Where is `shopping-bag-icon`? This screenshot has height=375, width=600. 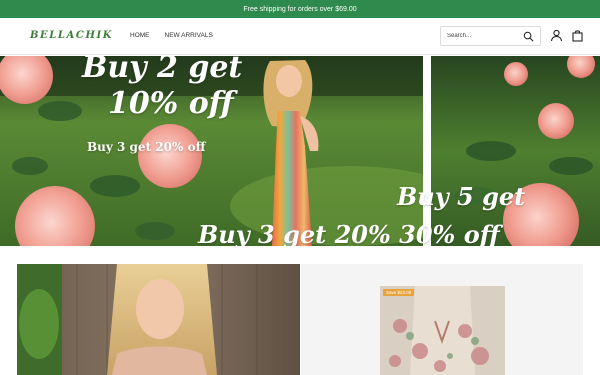 shopping-bag-icon is located at coordinates (577, 35).